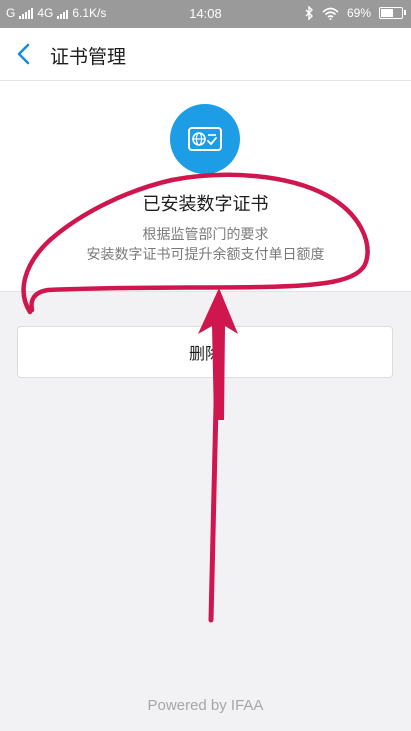  What do you see at coordinates (205, 255) in the screenshot?
I see `description-line-2: 安装数字证书可提升余额支付单日额度` at bounding box center [205, 255].